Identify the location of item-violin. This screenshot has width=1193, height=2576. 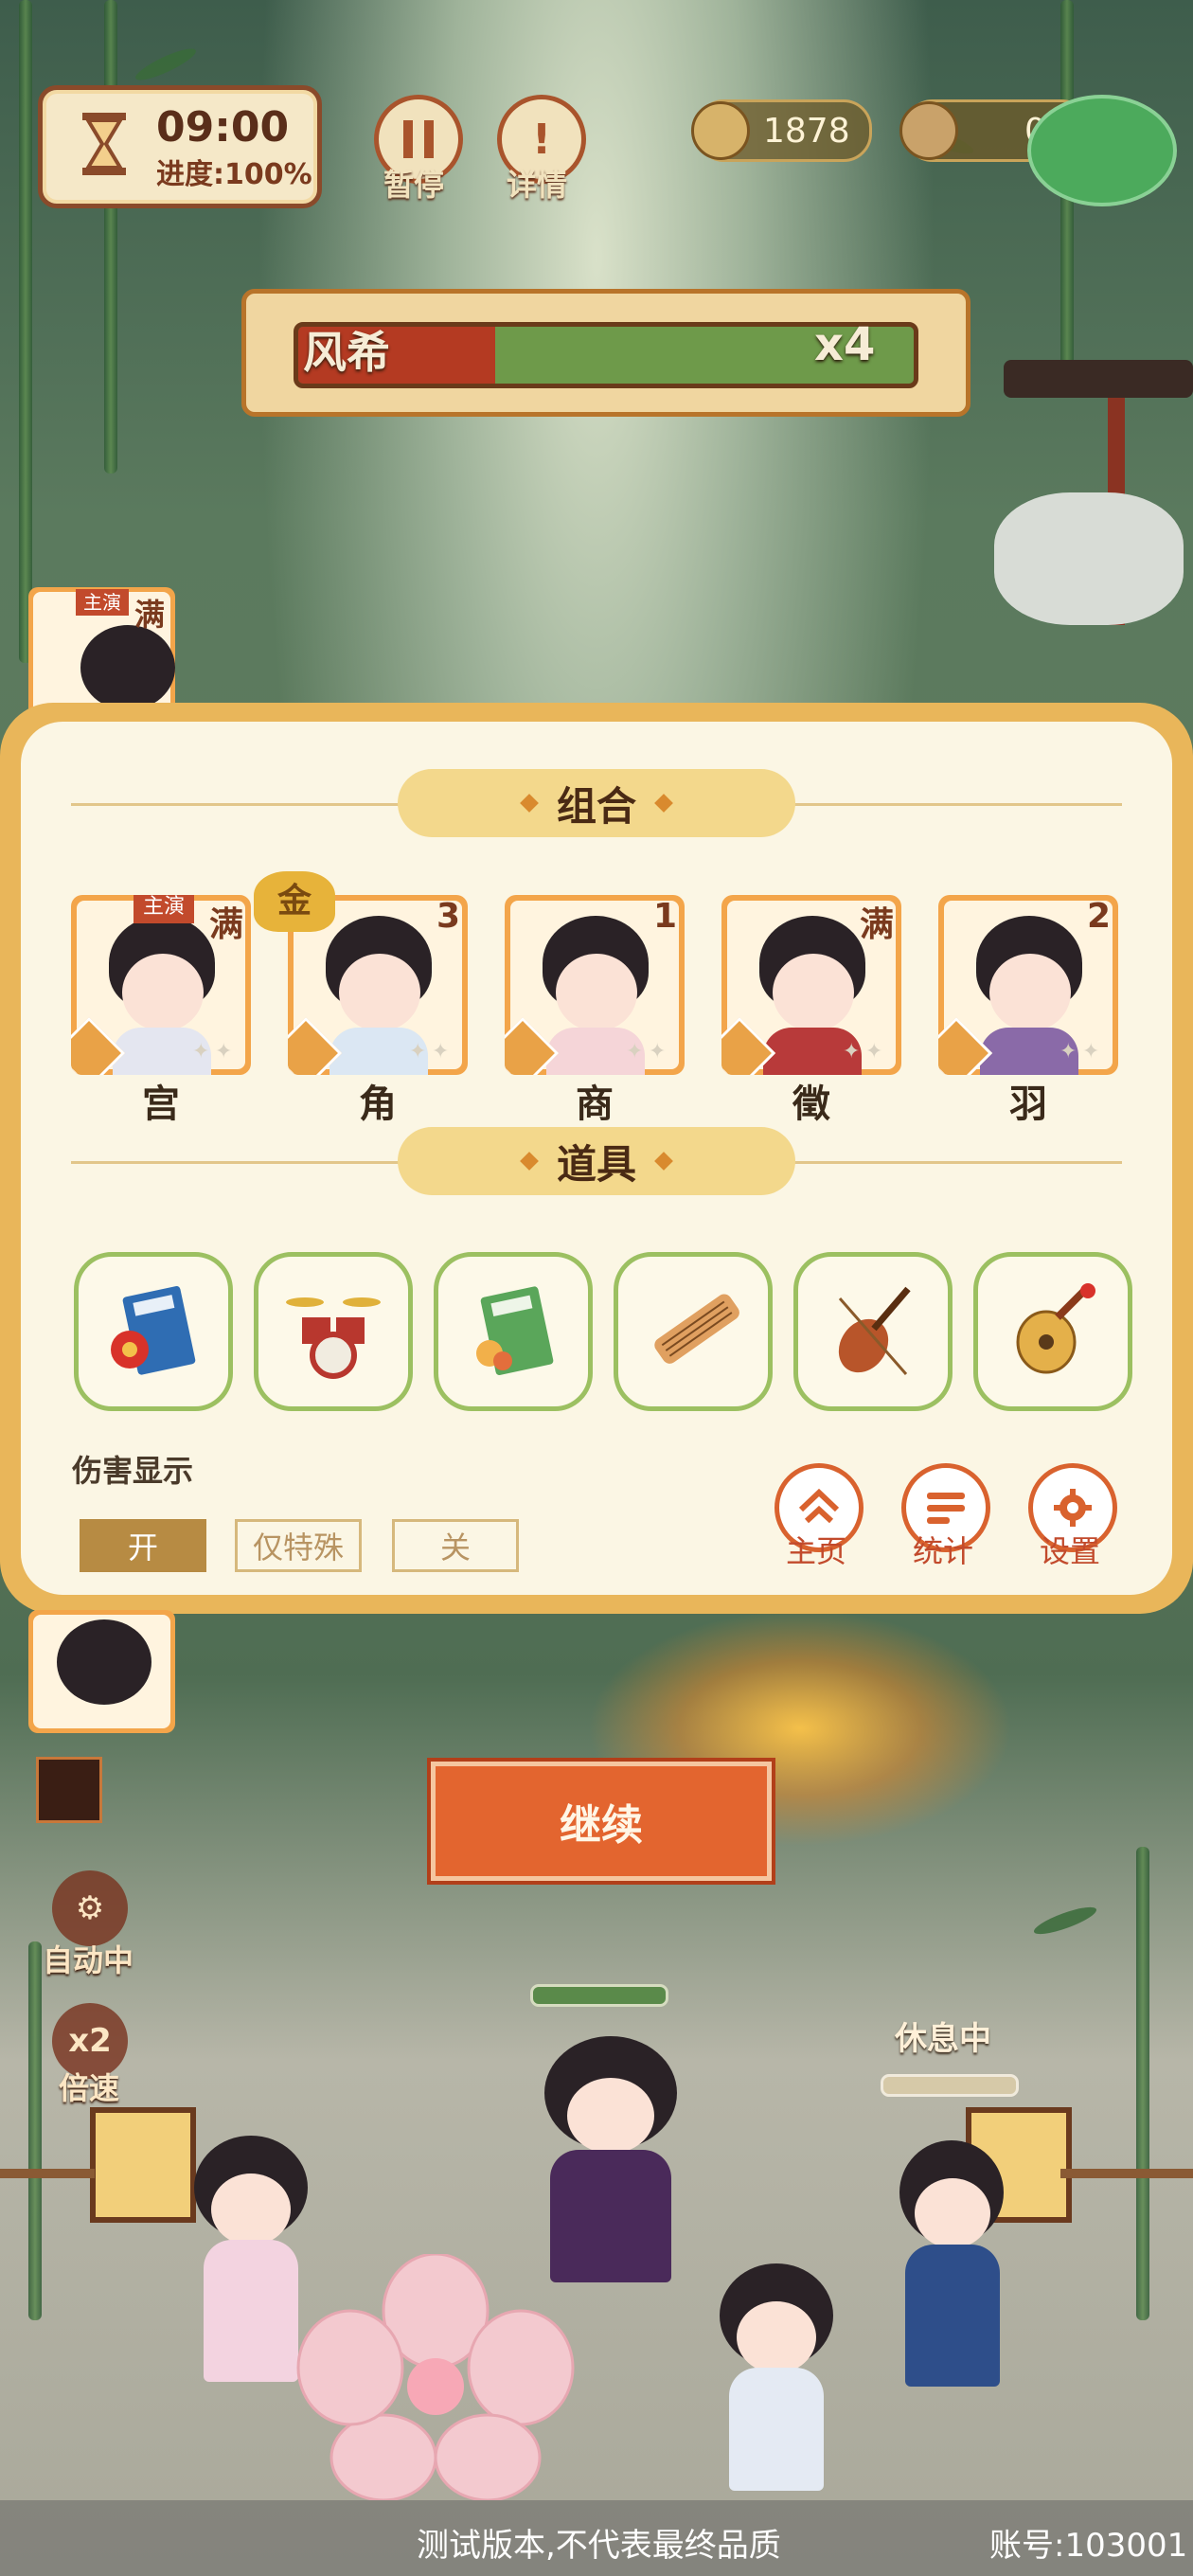
(873, 1331).